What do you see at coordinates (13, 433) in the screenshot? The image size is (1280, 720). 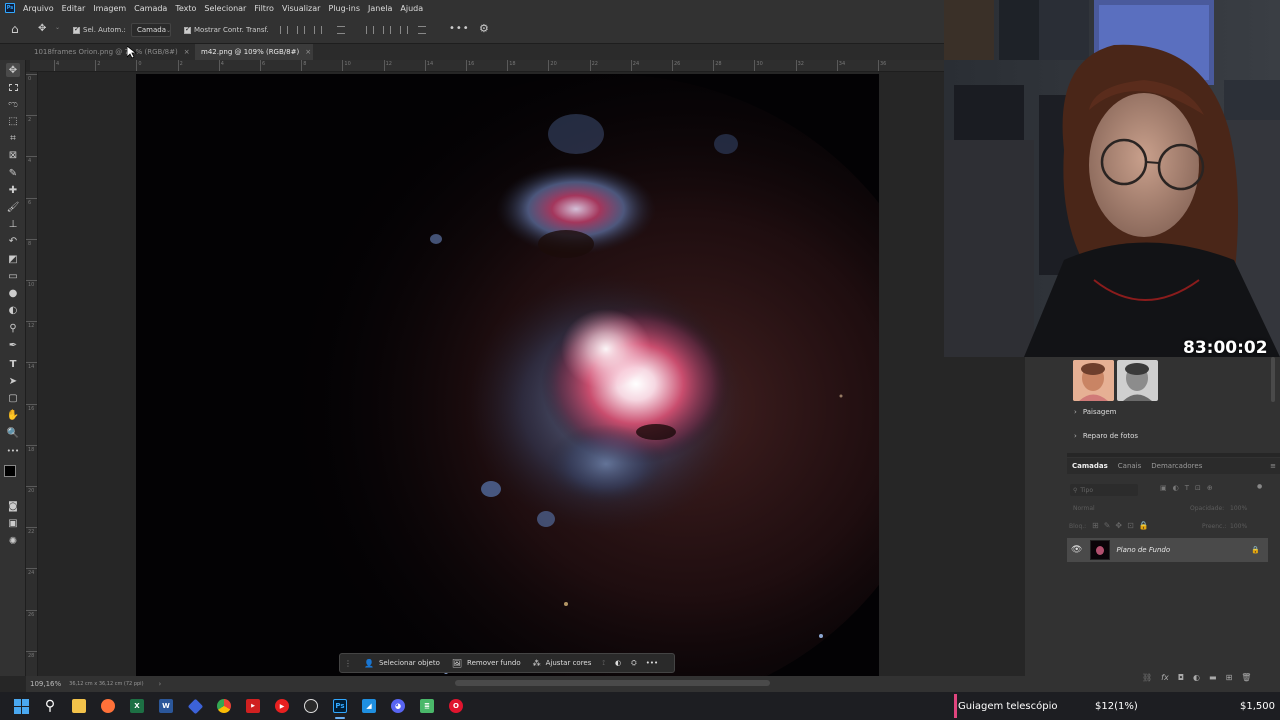 I see `zoom-tool-icon: 🔍` at bounding box center [13, 433].